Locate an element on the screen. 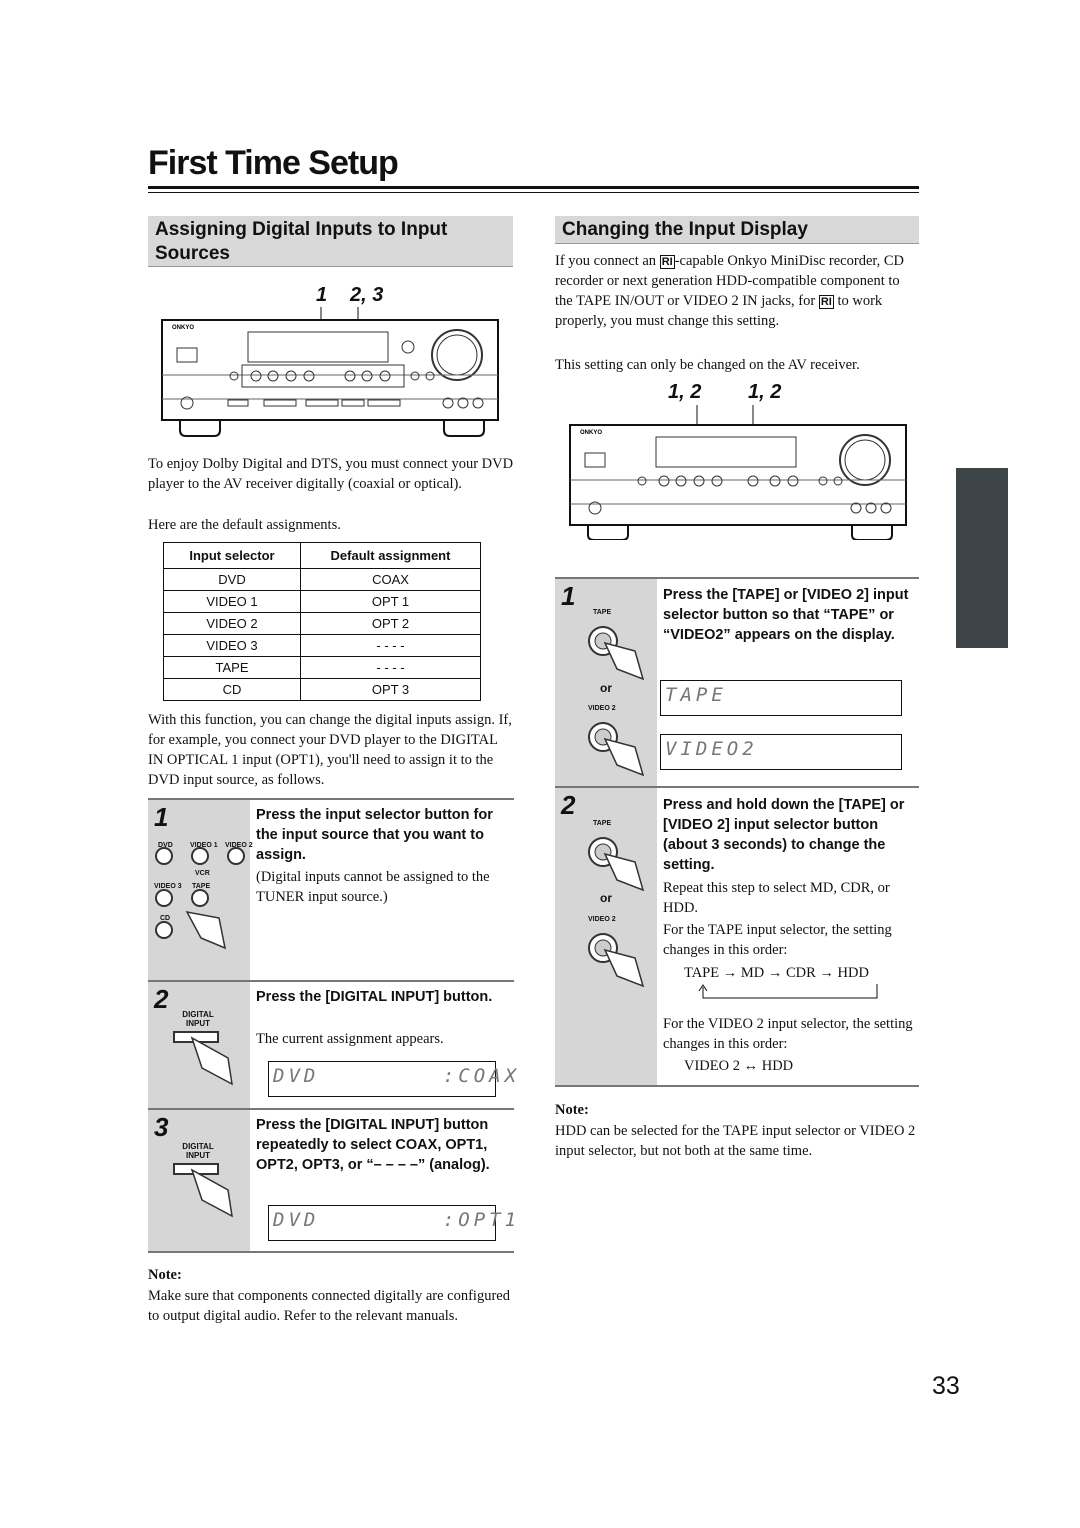  page-title: First Time Setup is located at coordinates (273, 163).